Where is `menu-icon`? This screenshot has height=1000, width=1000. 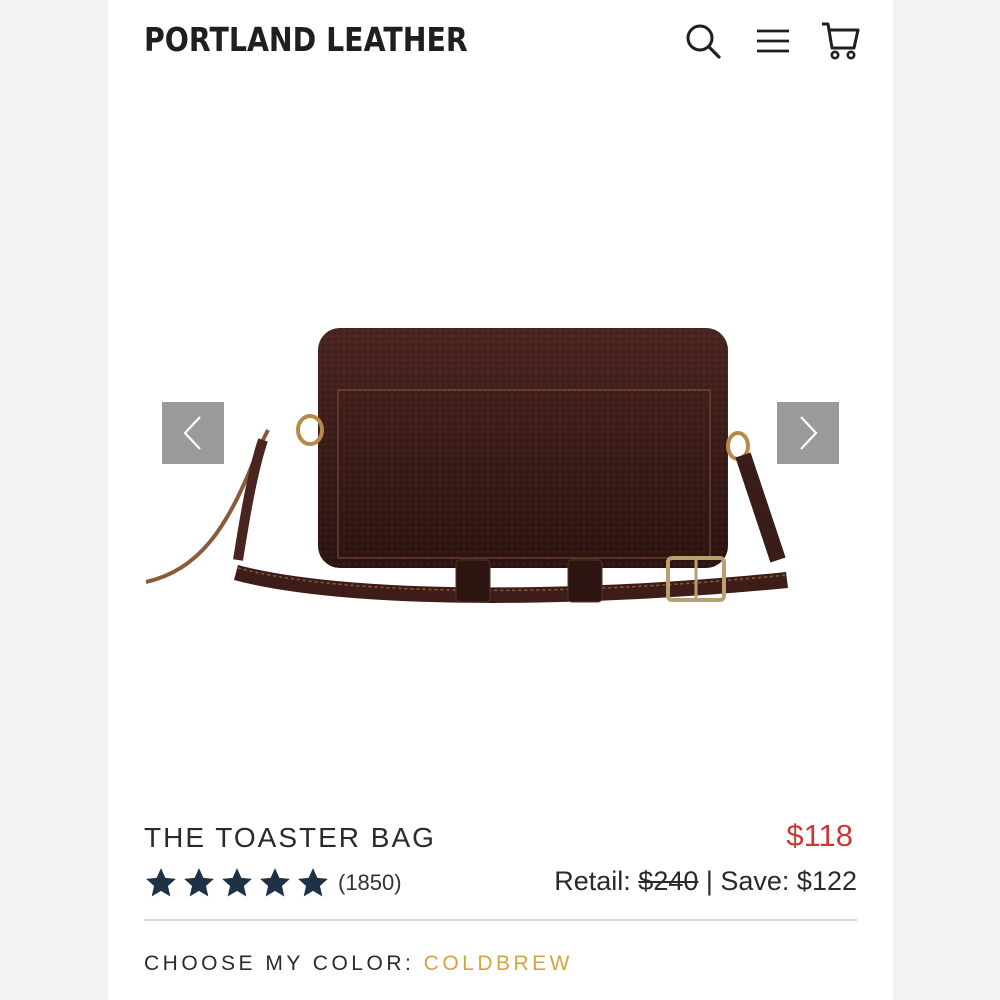
menu-icon is located at coordinates (773, 41).